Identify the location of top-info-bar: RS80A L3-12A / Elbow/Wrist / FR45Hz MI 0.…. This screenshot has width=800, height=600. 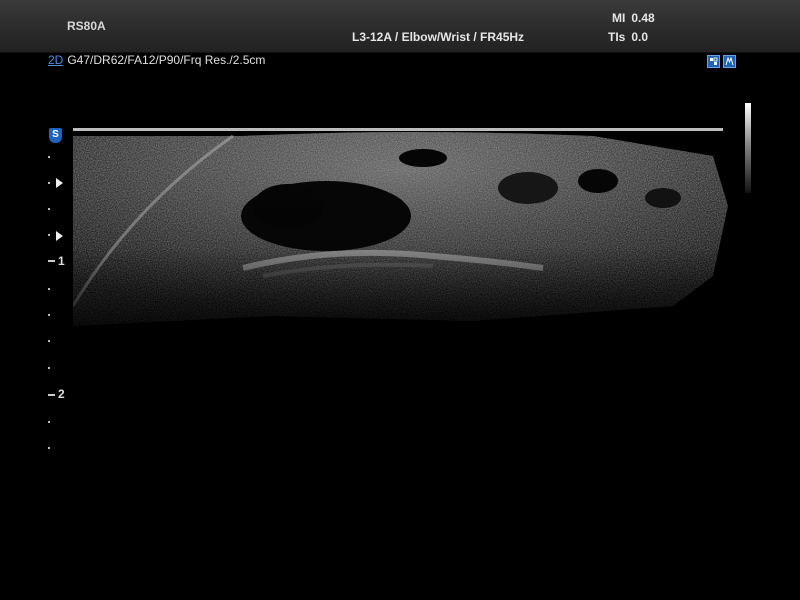
(400, 26).